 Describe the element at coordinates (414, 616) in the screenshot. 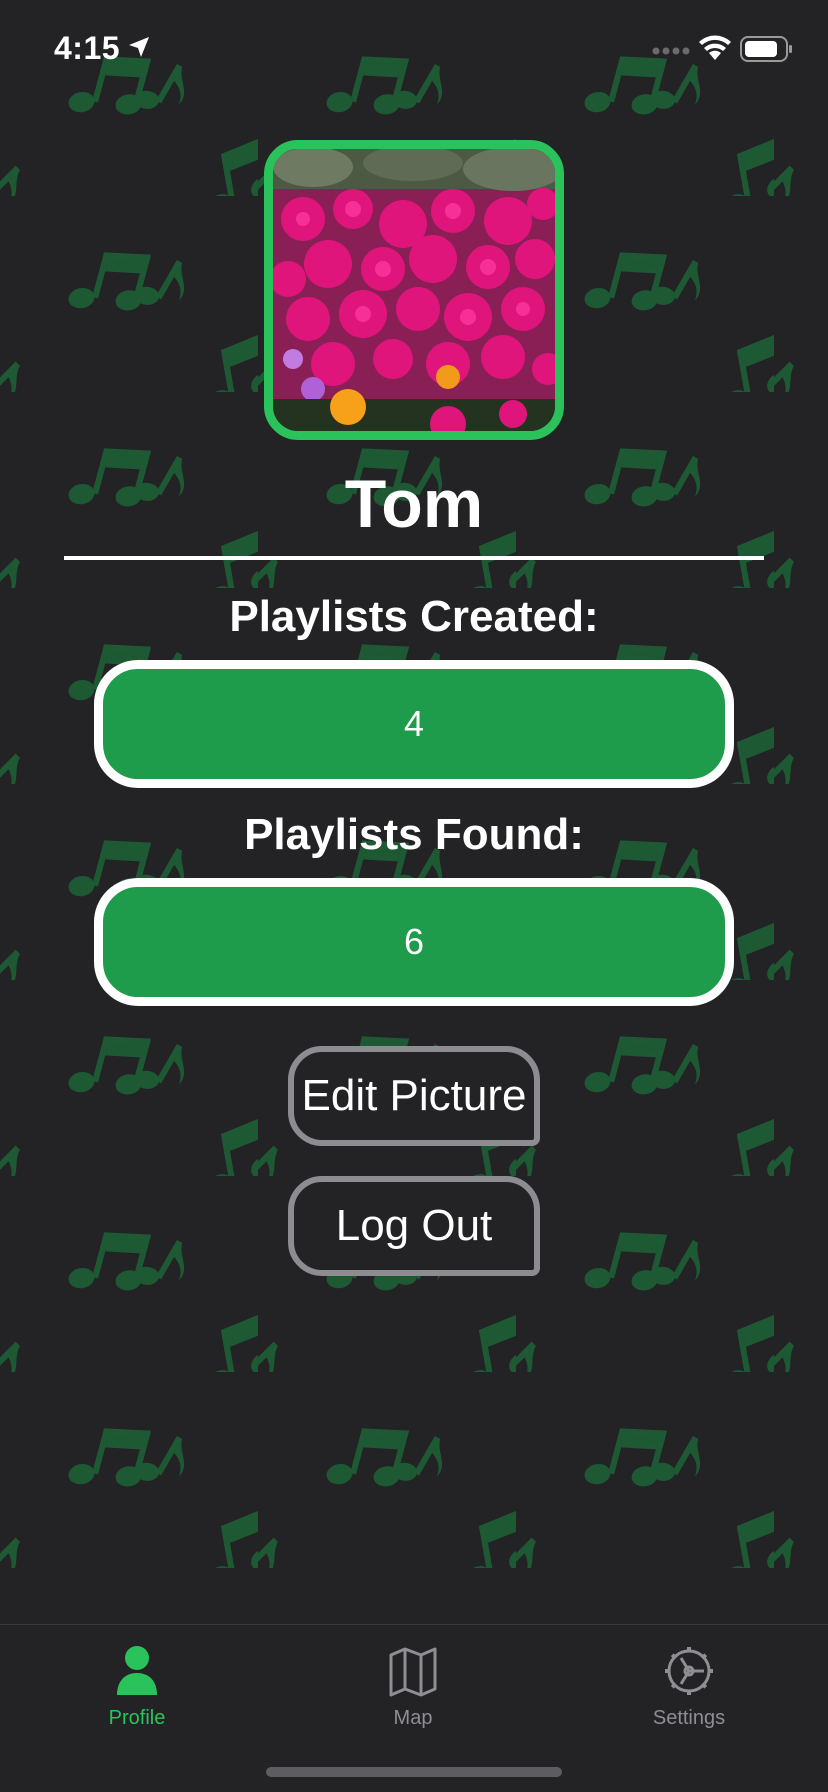

I see `playlists-created-label: Playlists Created:` at that location.